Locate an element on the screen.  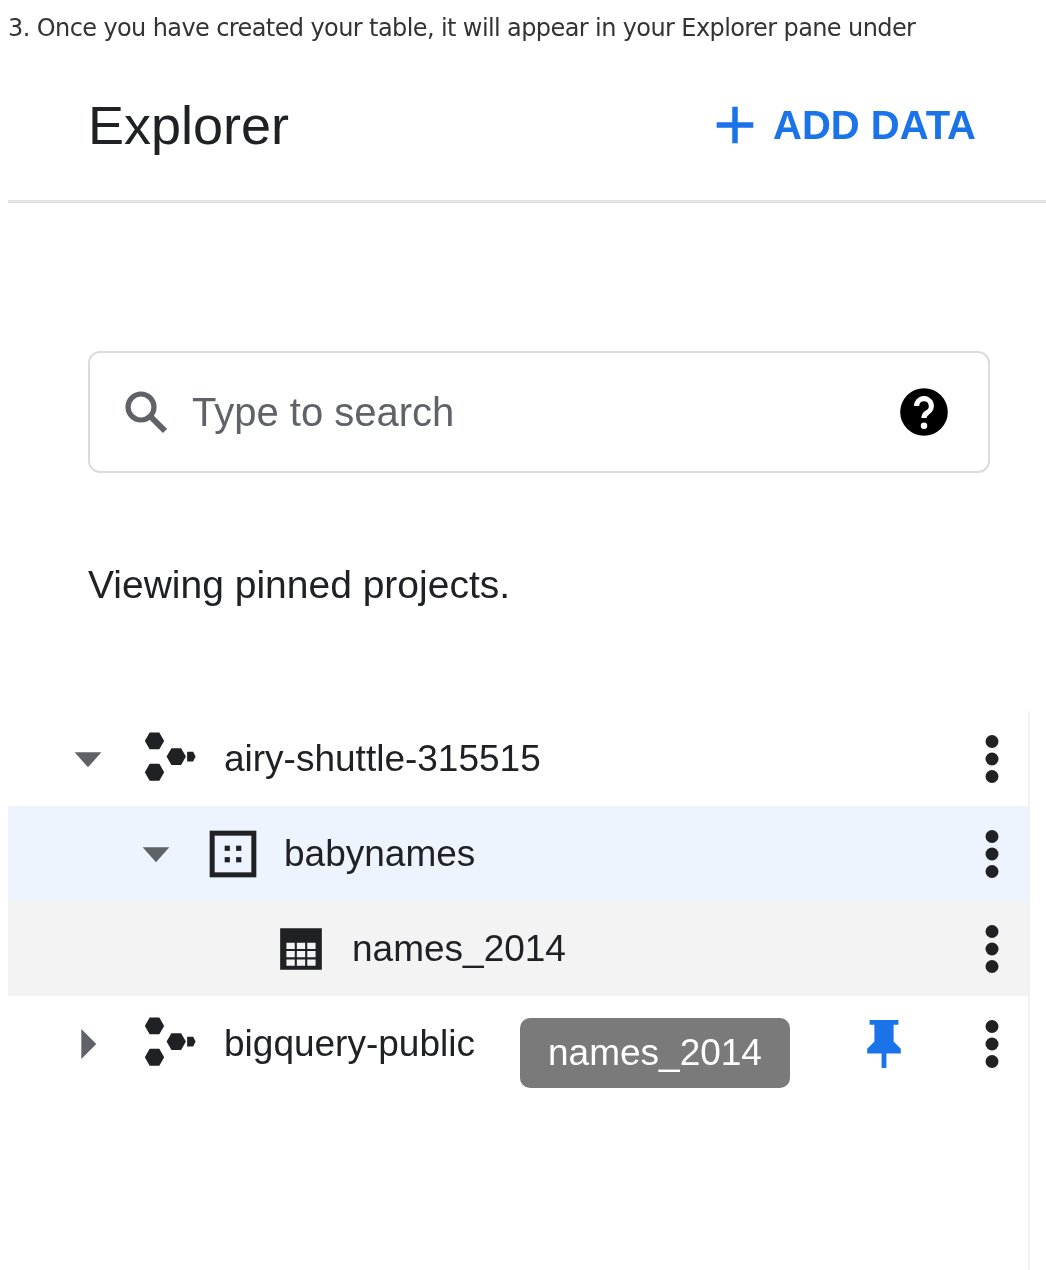
add-data-button: ADD DATA is located at coordinates (844, 125).